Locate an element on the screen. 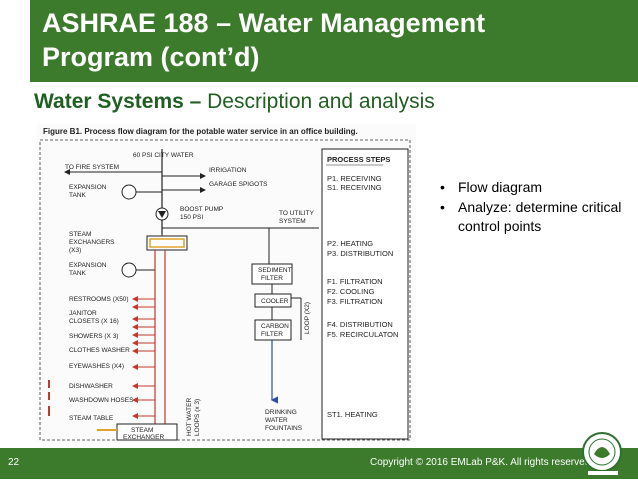 The width and height of the screenshot is (638, 483). slide-subtitle: Water Systems – Description and analysis is located at coordinates (334, 102).